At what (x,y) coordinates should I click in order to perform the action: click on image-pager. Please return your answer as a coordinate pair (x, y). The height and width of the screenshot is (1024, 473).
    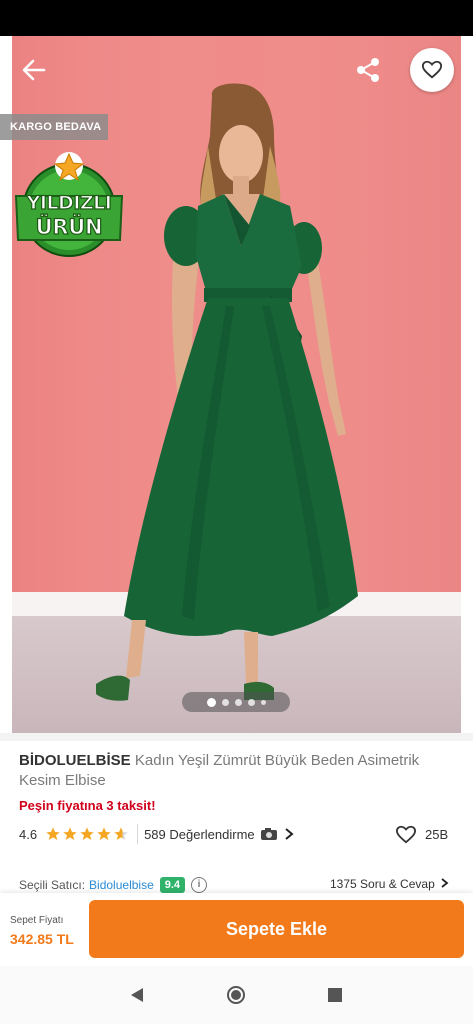
    Looking at the image, I should click on (236, 702).